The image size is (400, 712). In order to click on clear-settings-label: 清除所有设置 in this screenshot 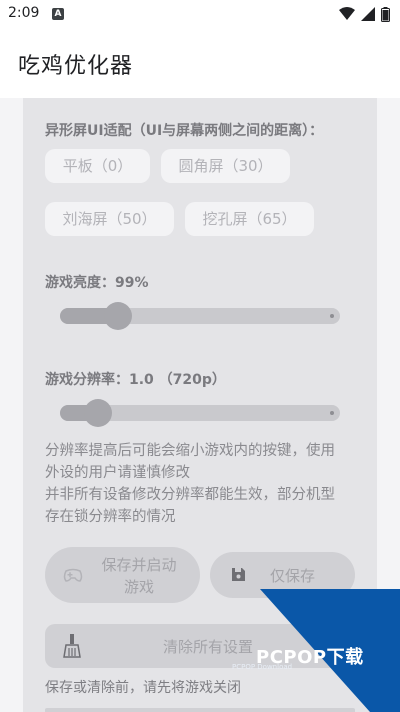, I will do `click(208, 647)`.